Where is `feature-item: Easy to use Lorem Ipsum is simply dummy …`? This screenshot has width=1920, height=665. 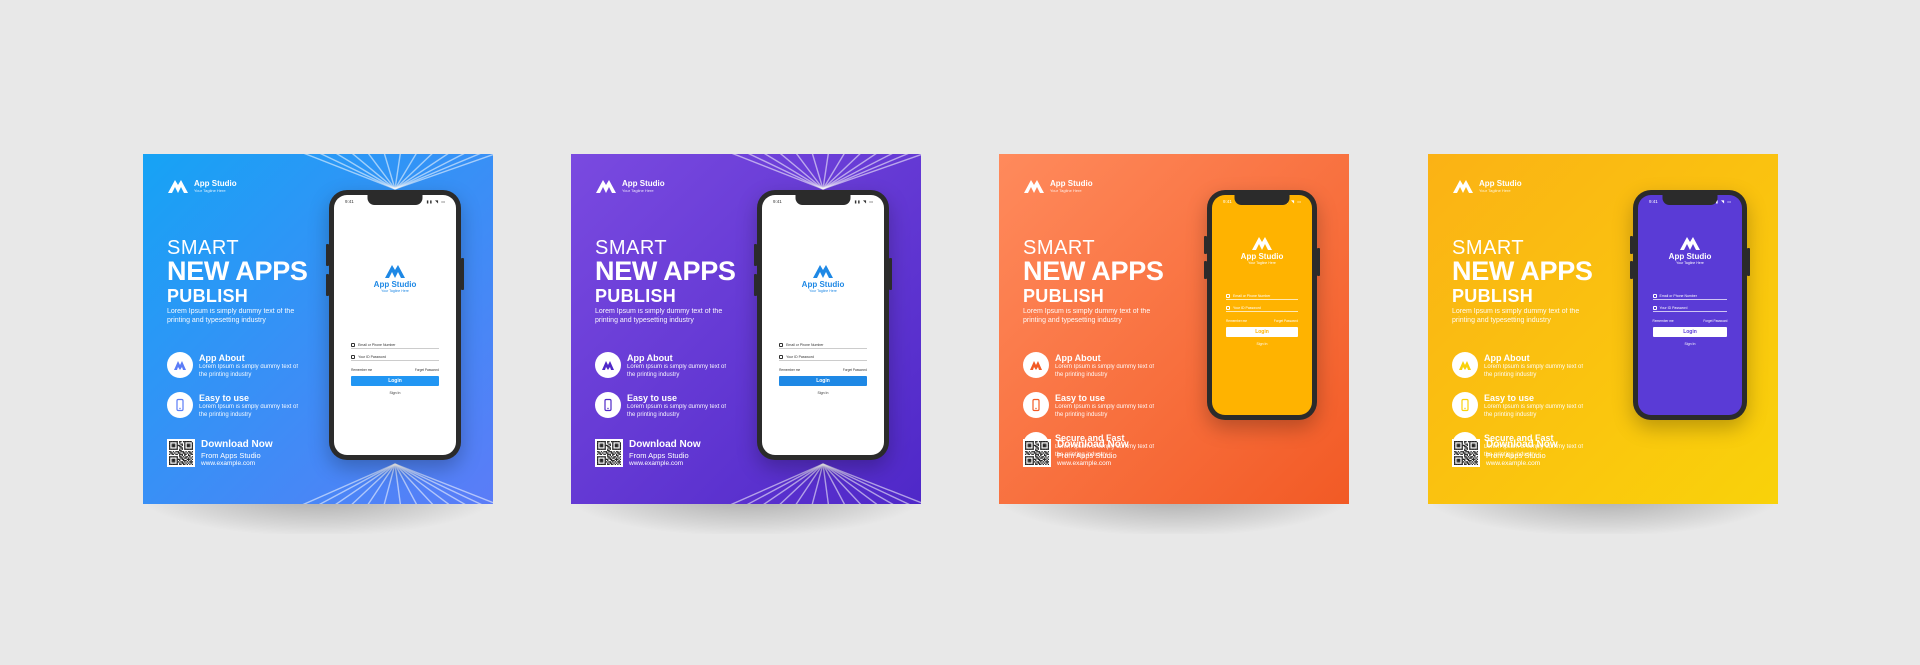
feature-item: Easy to use Lorem Ipsum is simply dummy … is located at coordinates (1098, 407).